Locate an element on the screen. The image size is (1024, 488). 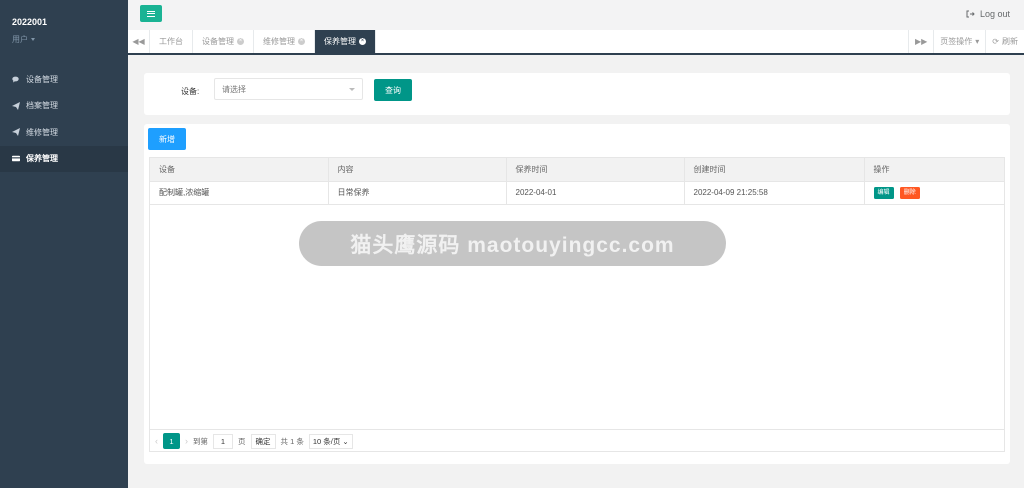
watermark-text: 猫头鹰源码 maotouyingcc.com is located at coordinates (512, 245).